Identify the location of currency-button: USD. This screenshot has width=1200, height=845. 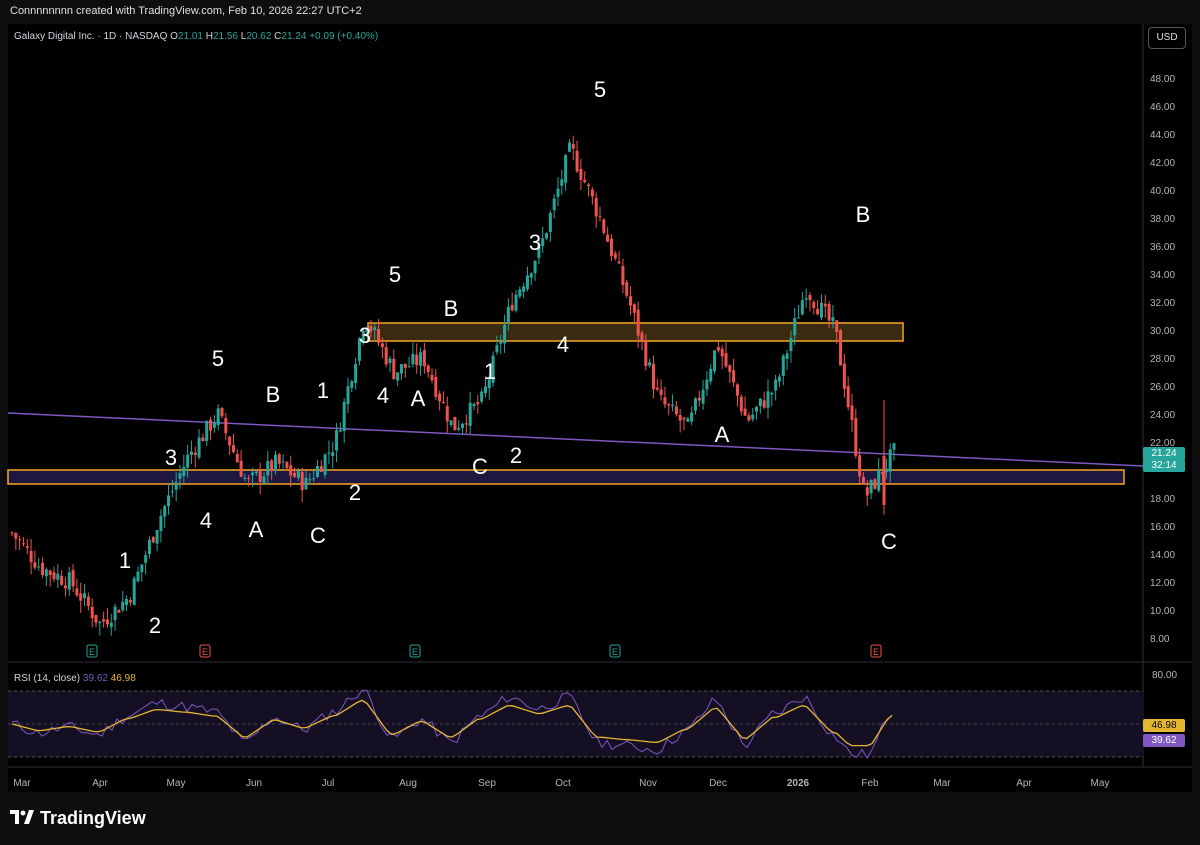
(1167, 38).